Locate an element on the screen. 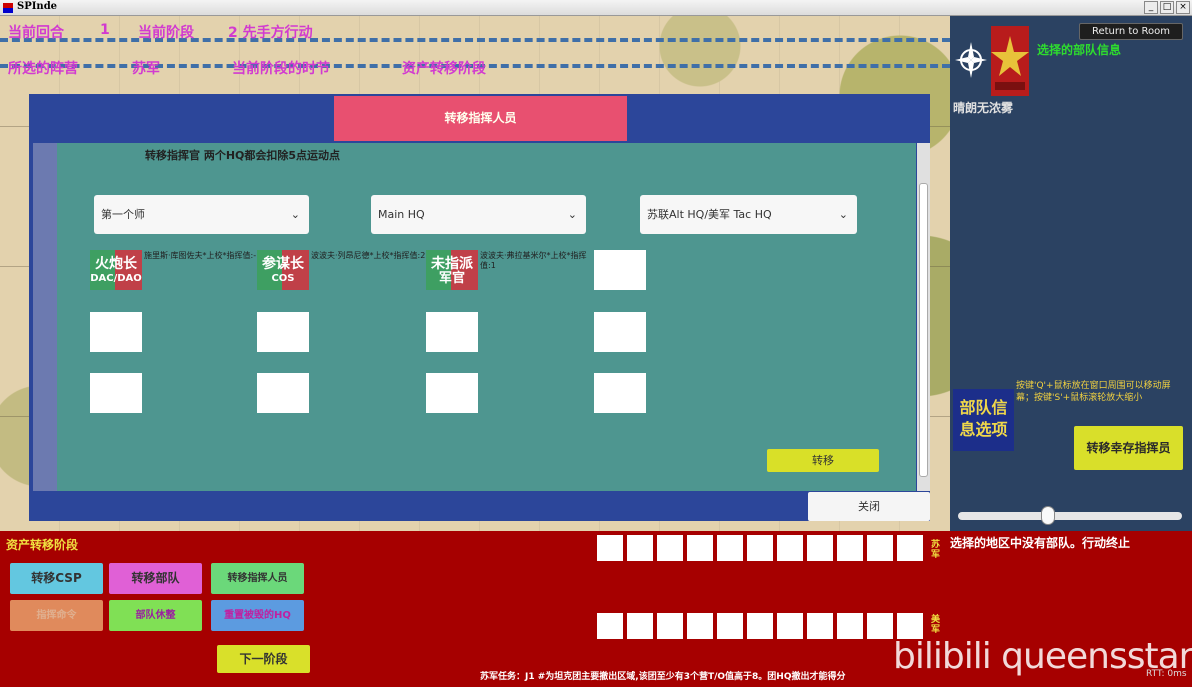 This screenshot has width=1192, height=687. officer-role-abbr: COS is located at coordinates (283, 278).